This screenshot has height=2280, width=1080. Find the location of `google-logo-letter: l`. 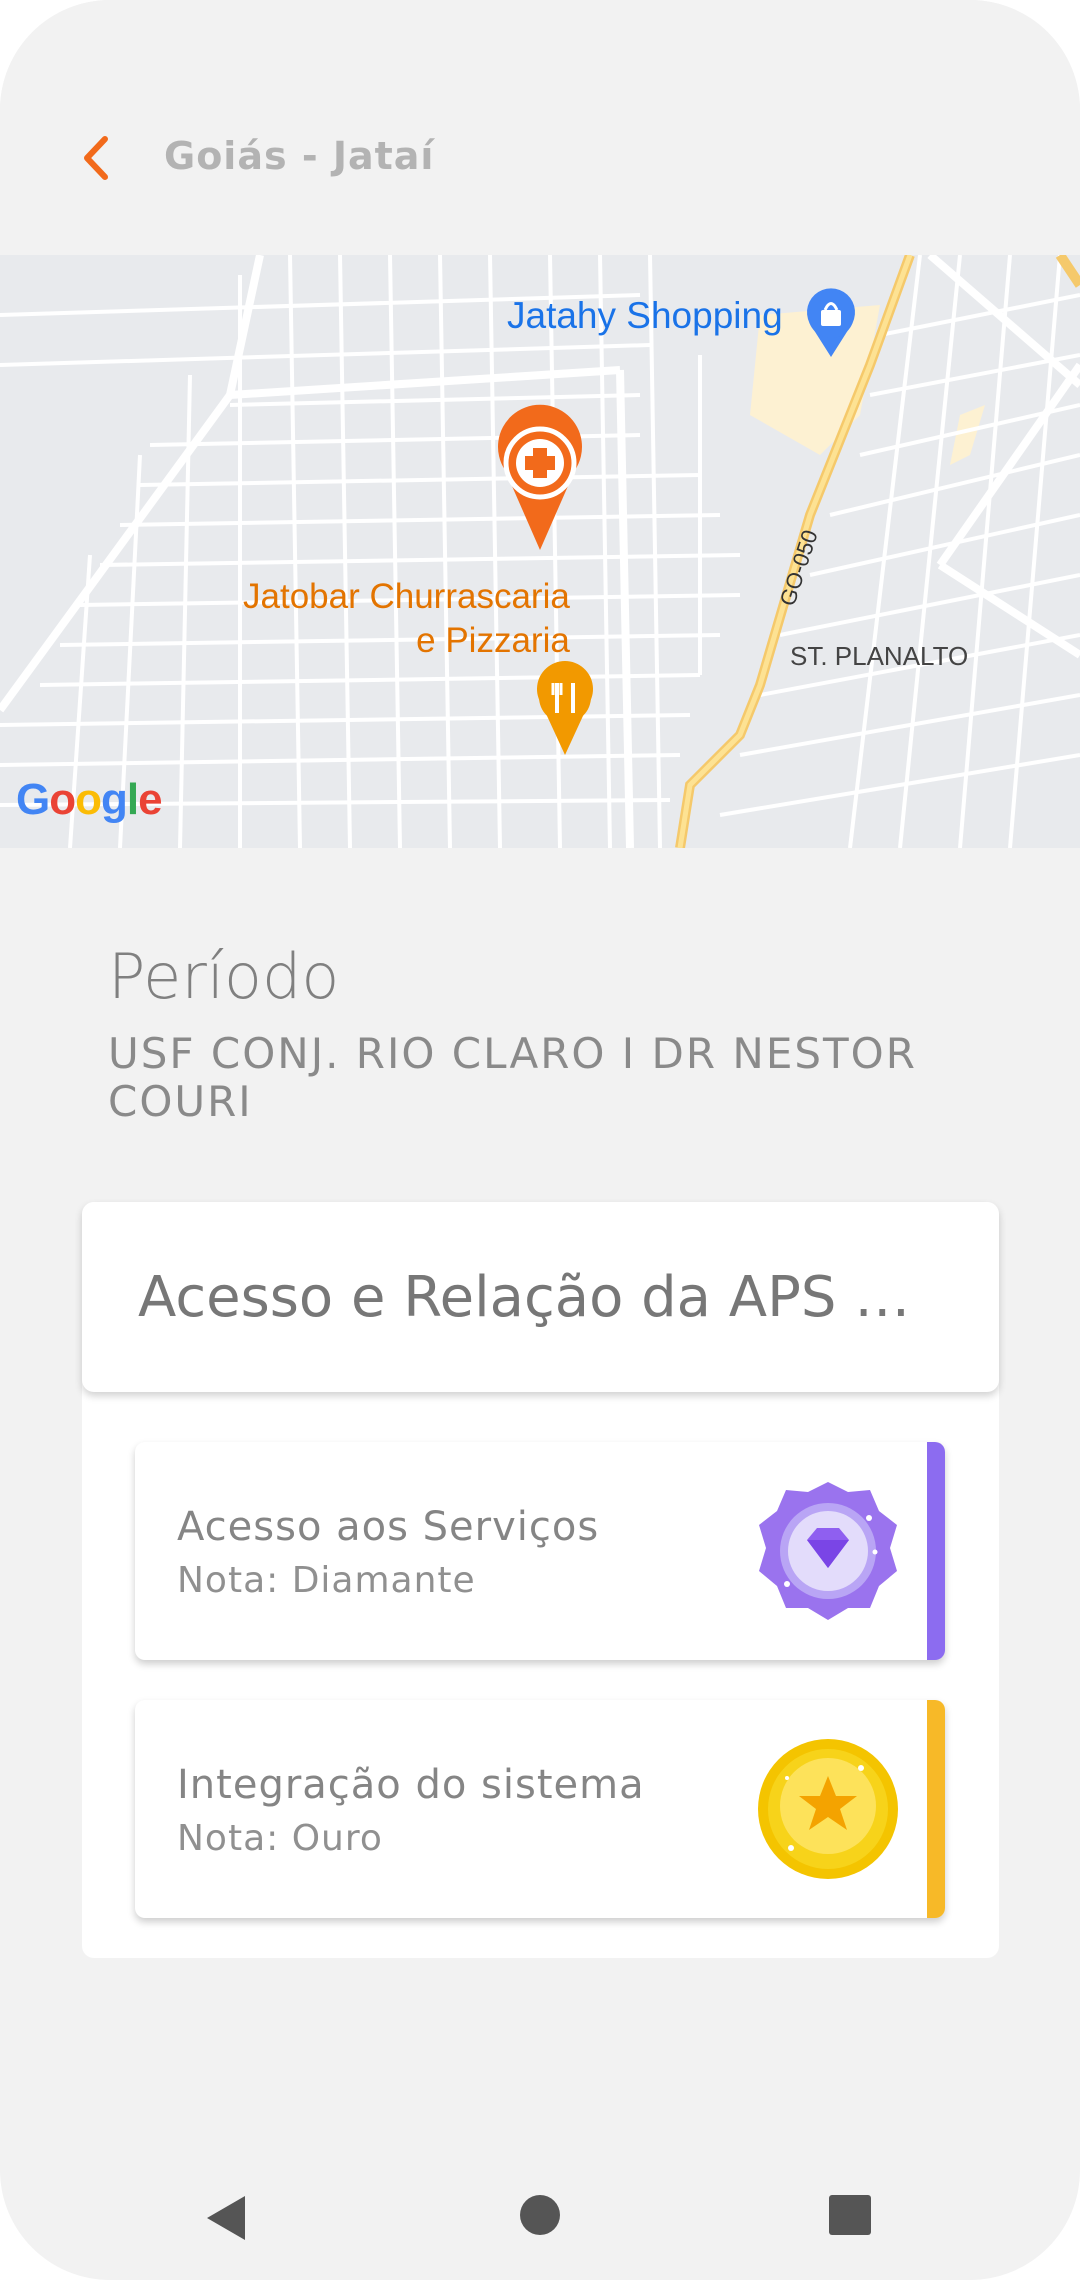

google-logo-letter: l is located at coordinates (132, 799).